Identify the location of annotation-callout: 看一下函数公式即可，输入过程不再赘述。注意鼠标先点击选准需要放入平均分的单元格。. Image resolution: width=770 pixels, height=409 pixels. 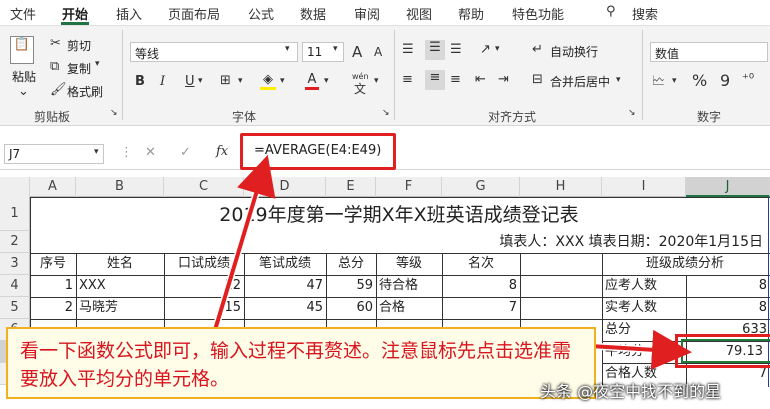
(301, 363).